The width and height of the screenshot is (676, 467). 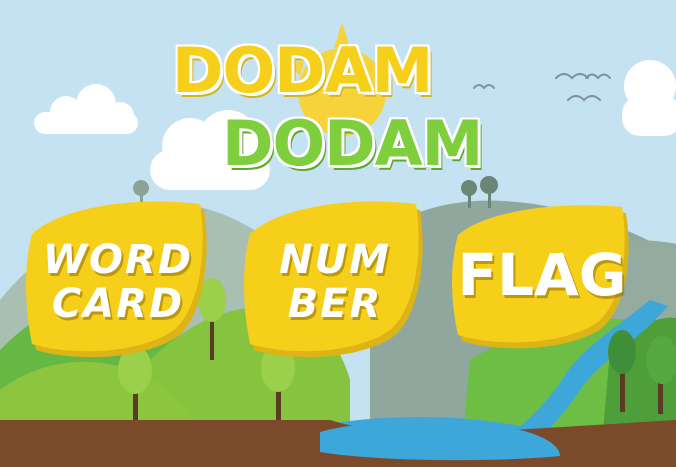 I want to click on number-button: NUM BER, so click(x=335, y=282).